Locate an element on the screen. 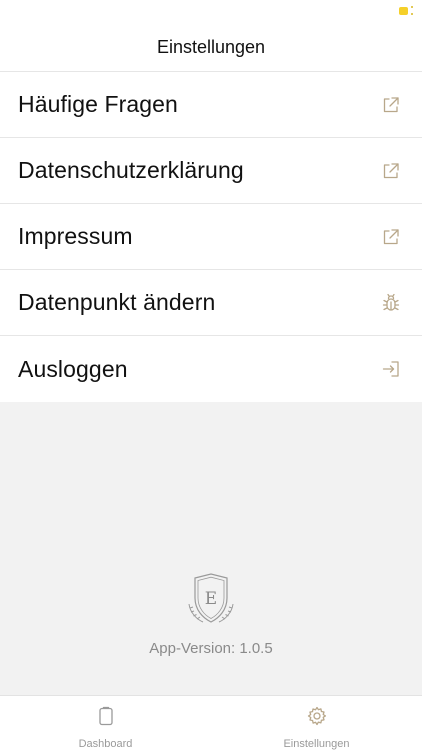  tab-dashboard: Dashboard is located at coordinates (105, 723).